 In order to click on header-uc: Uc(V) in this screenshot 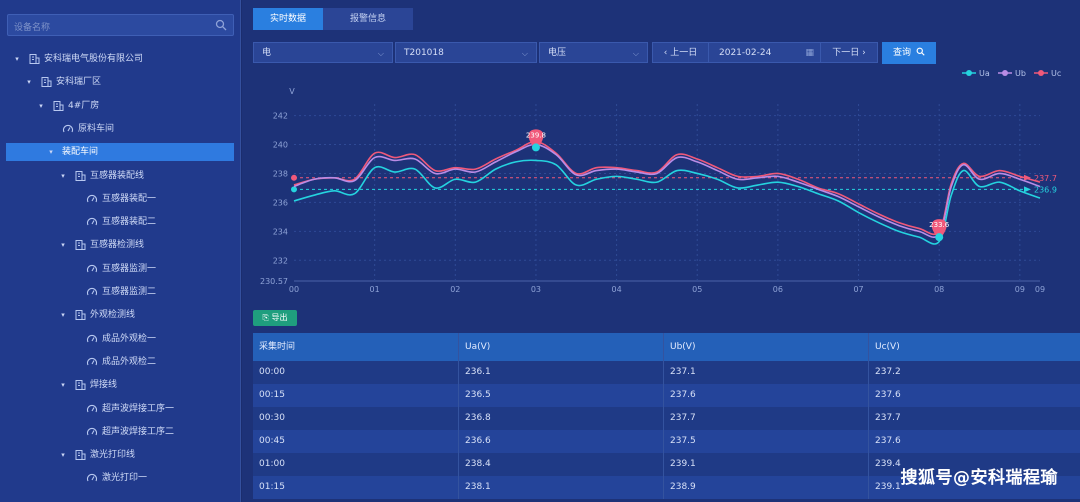, I will do `click(887, 347)`.